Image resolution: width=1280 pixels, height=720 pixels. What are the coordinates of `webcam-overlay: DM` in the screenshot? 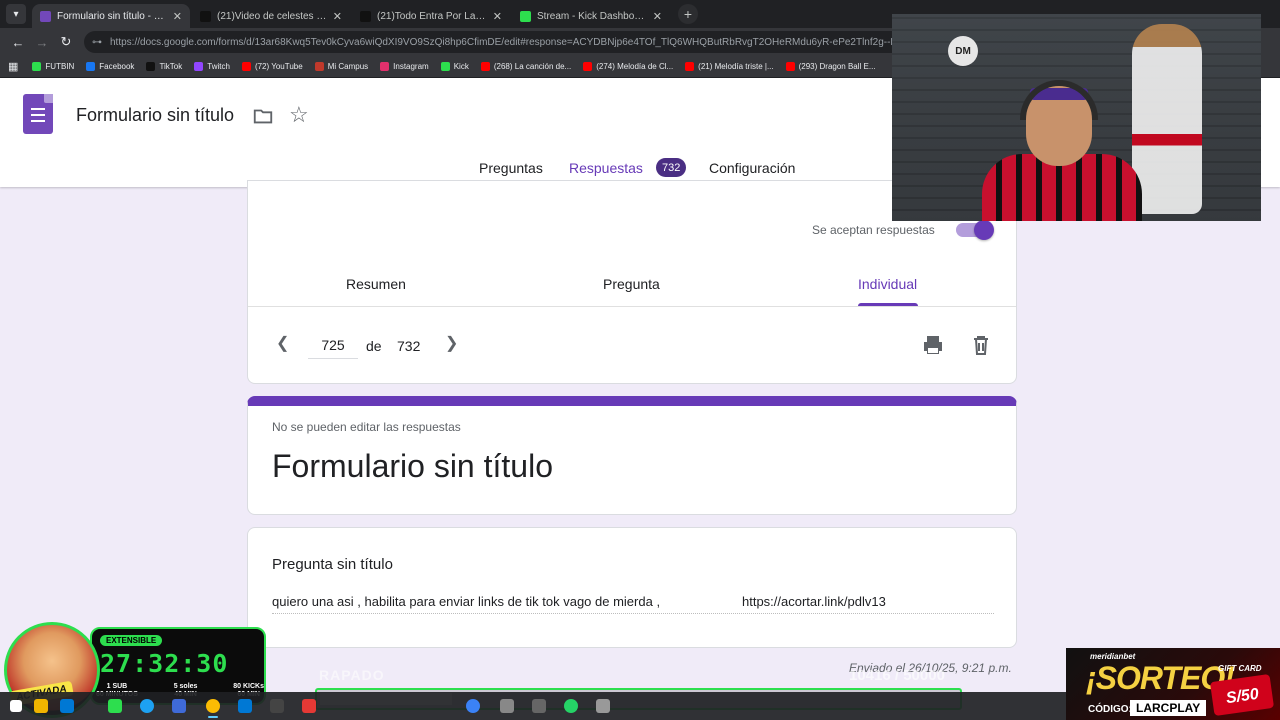 It's located at (1076, 117).